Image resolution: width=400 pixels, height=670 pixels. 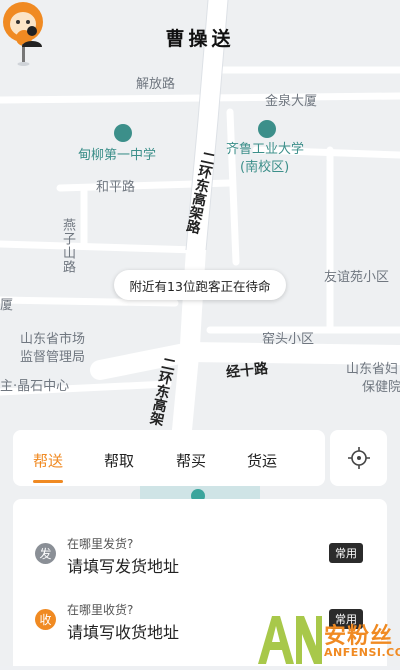 What do you see at coordinates (265, 149) in the screenshot?
I see `map-label-qilu-university: 齐鲁工业大学` at bounding box center [265, 149].